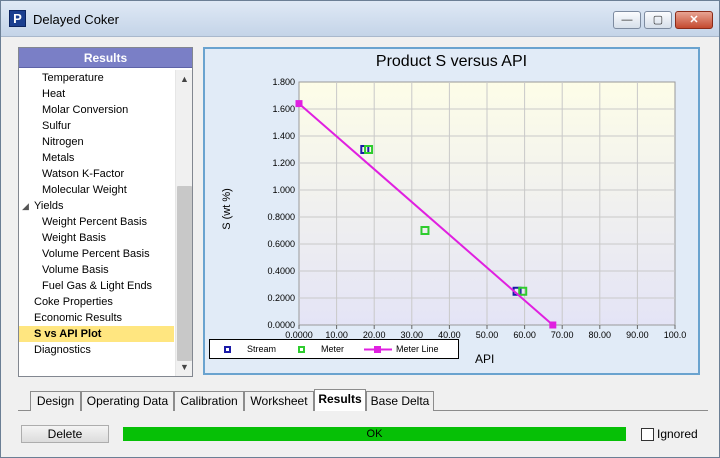  Describe the element at coordinates (637, 334) in the screenshot. I see `x-tick-label: 90.00` at that location.